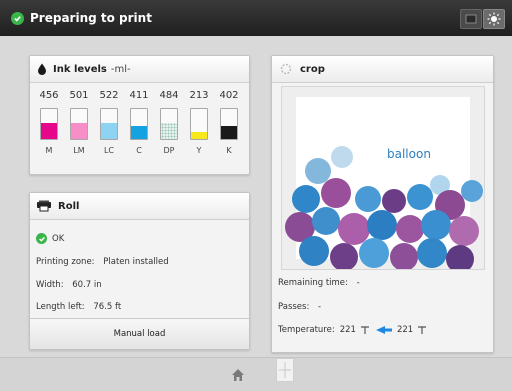 The image size is (512, 391). Describe the element at coordinates (139, 69) in the screenshot. I see `ink-levels-header: Ink levels -ml-` at that location.